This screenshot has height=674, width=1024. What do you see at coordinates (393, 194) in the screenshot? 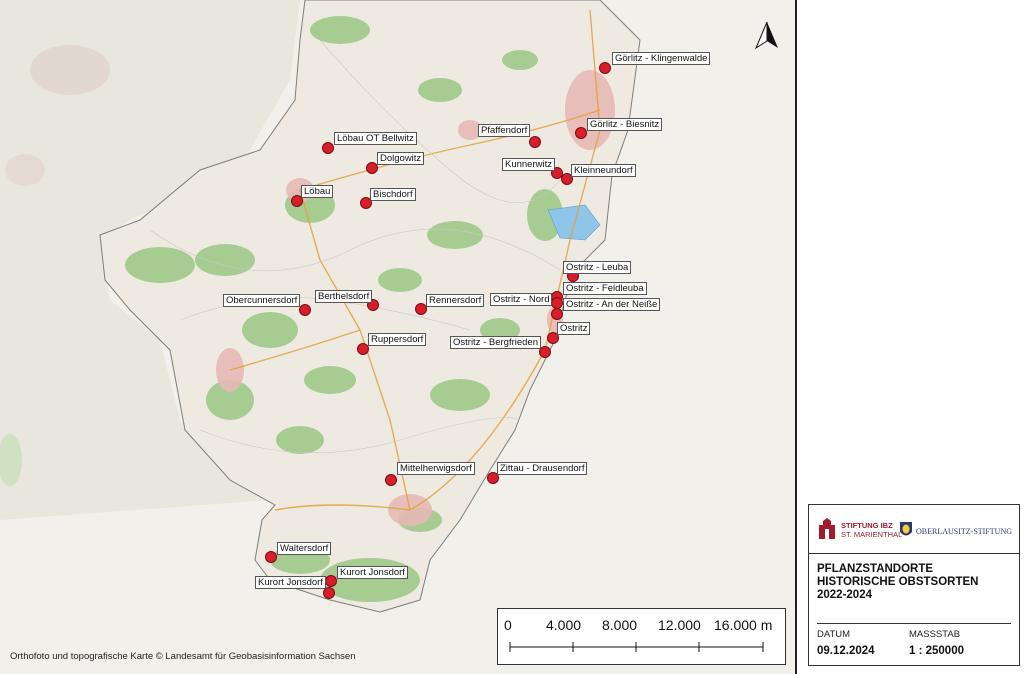
I see `location-label: Bischdorf` at bounding box center [393, 194].